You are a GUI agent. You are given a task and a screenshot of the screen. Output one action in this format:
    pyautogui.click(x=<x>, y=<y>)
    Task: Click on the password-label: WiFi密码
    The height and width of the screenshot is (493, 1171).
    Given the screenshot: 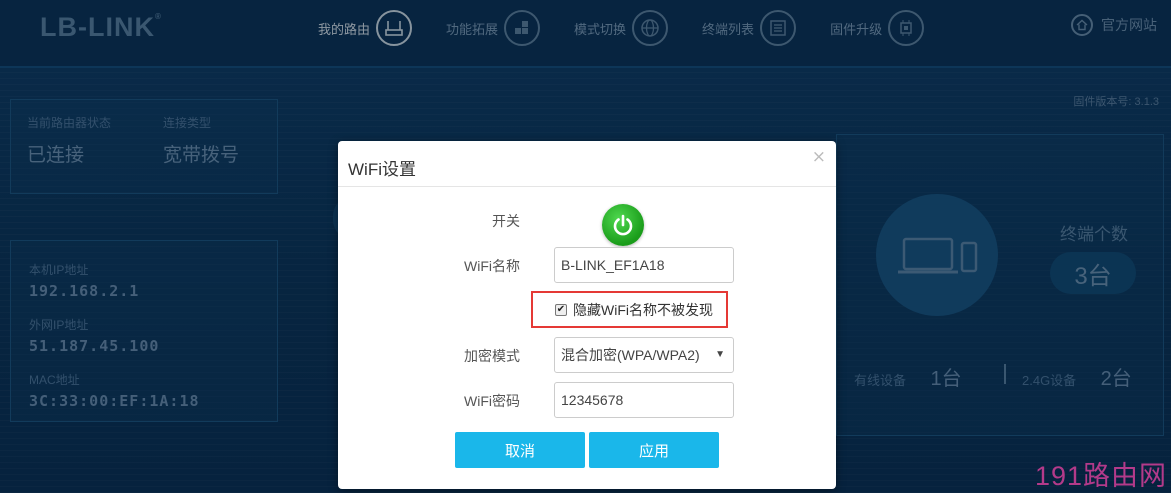 What is the action you would take?
    pyautogui.click(x=492, y=401)
    